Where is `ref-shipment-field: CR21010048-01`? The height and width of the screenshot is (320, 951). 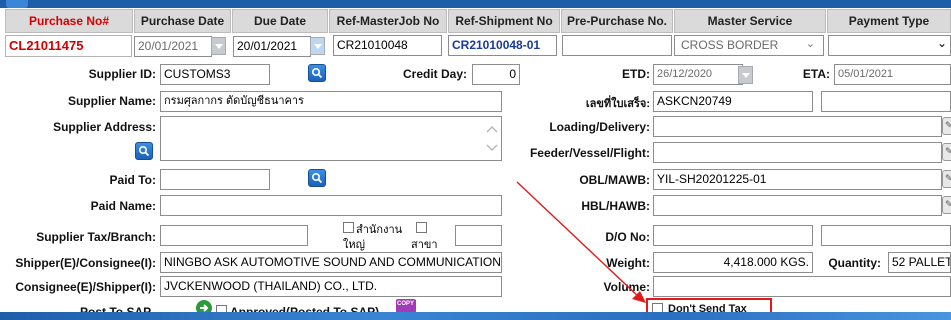 ref-shipment-field: CR21010048-01 is located at coordinates (502, 45).